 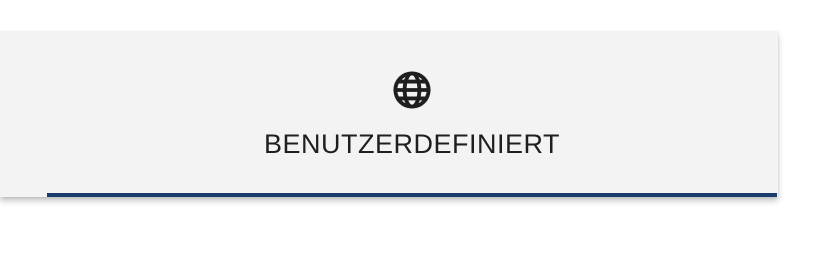 I want to click on globe-icon, so click(x=412, y=90).